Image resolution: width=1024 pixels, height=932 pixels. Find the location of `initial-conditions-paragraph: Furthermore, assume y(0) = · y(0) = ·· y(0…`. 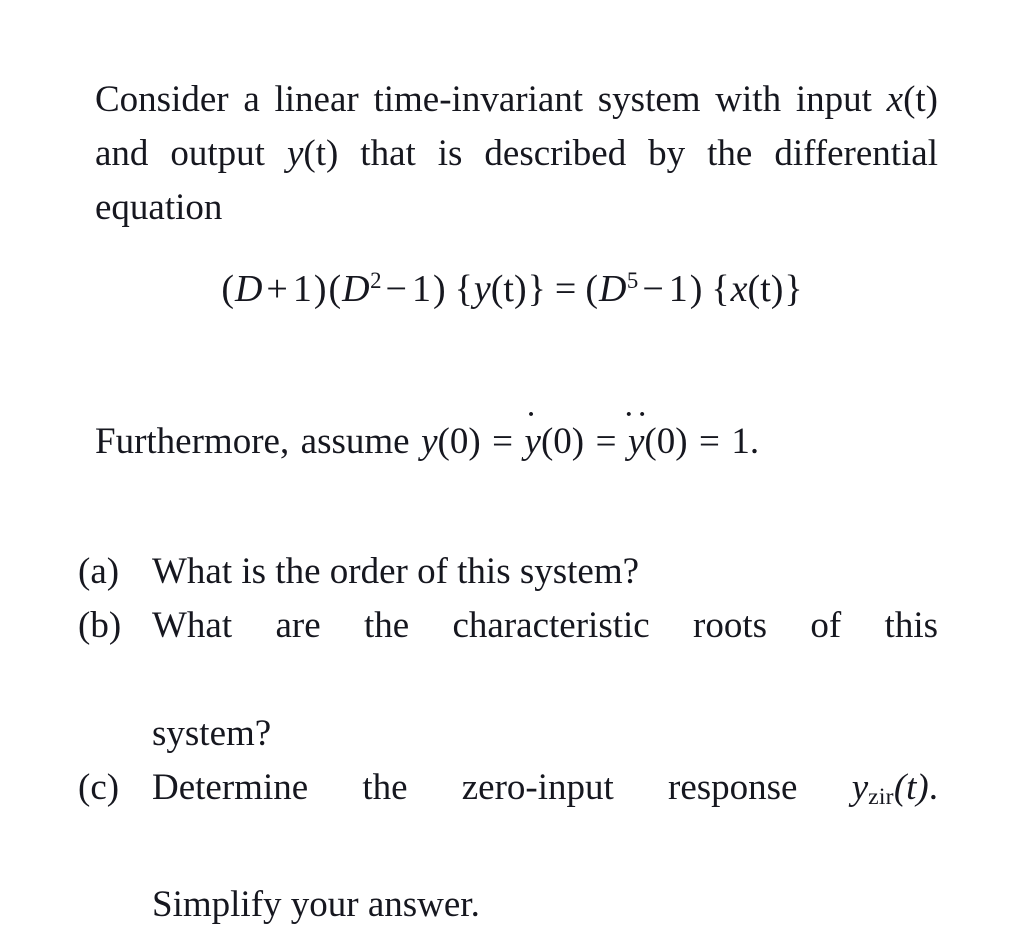

initial-conditions-paragraph: Furthermore, assume y(0) = · y(0) = ·· y(0… is located at coordinates (516, 433).